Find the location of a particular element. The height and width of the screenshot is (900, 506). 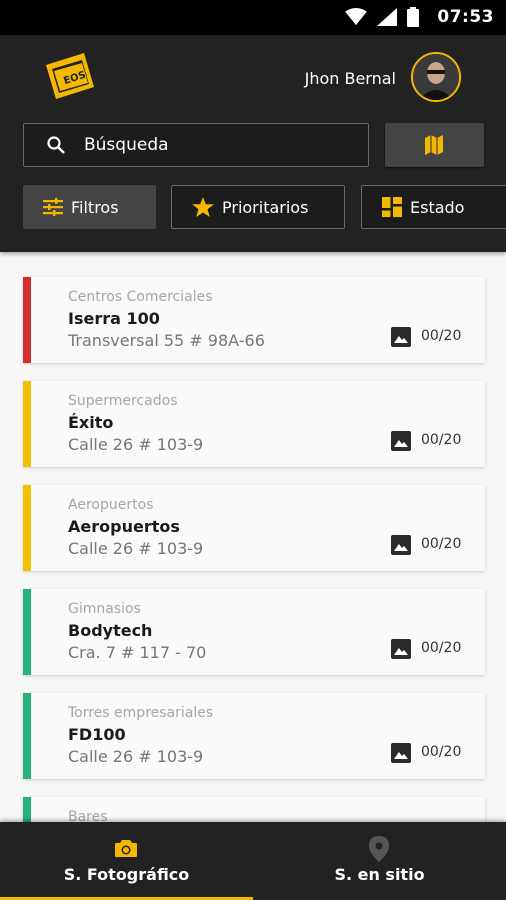

wifi-icon is located at coordinates (356, 17).